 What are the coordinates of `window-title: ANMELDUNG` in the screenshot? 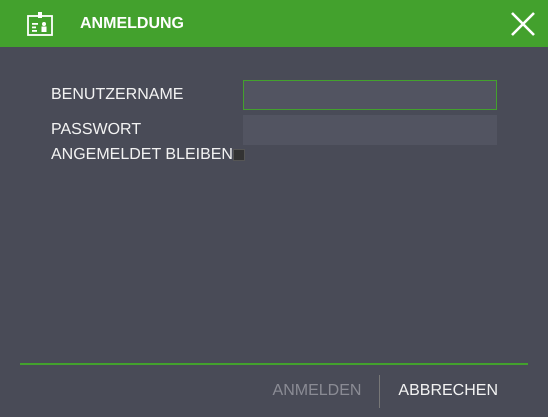 It's located at (132, 23).